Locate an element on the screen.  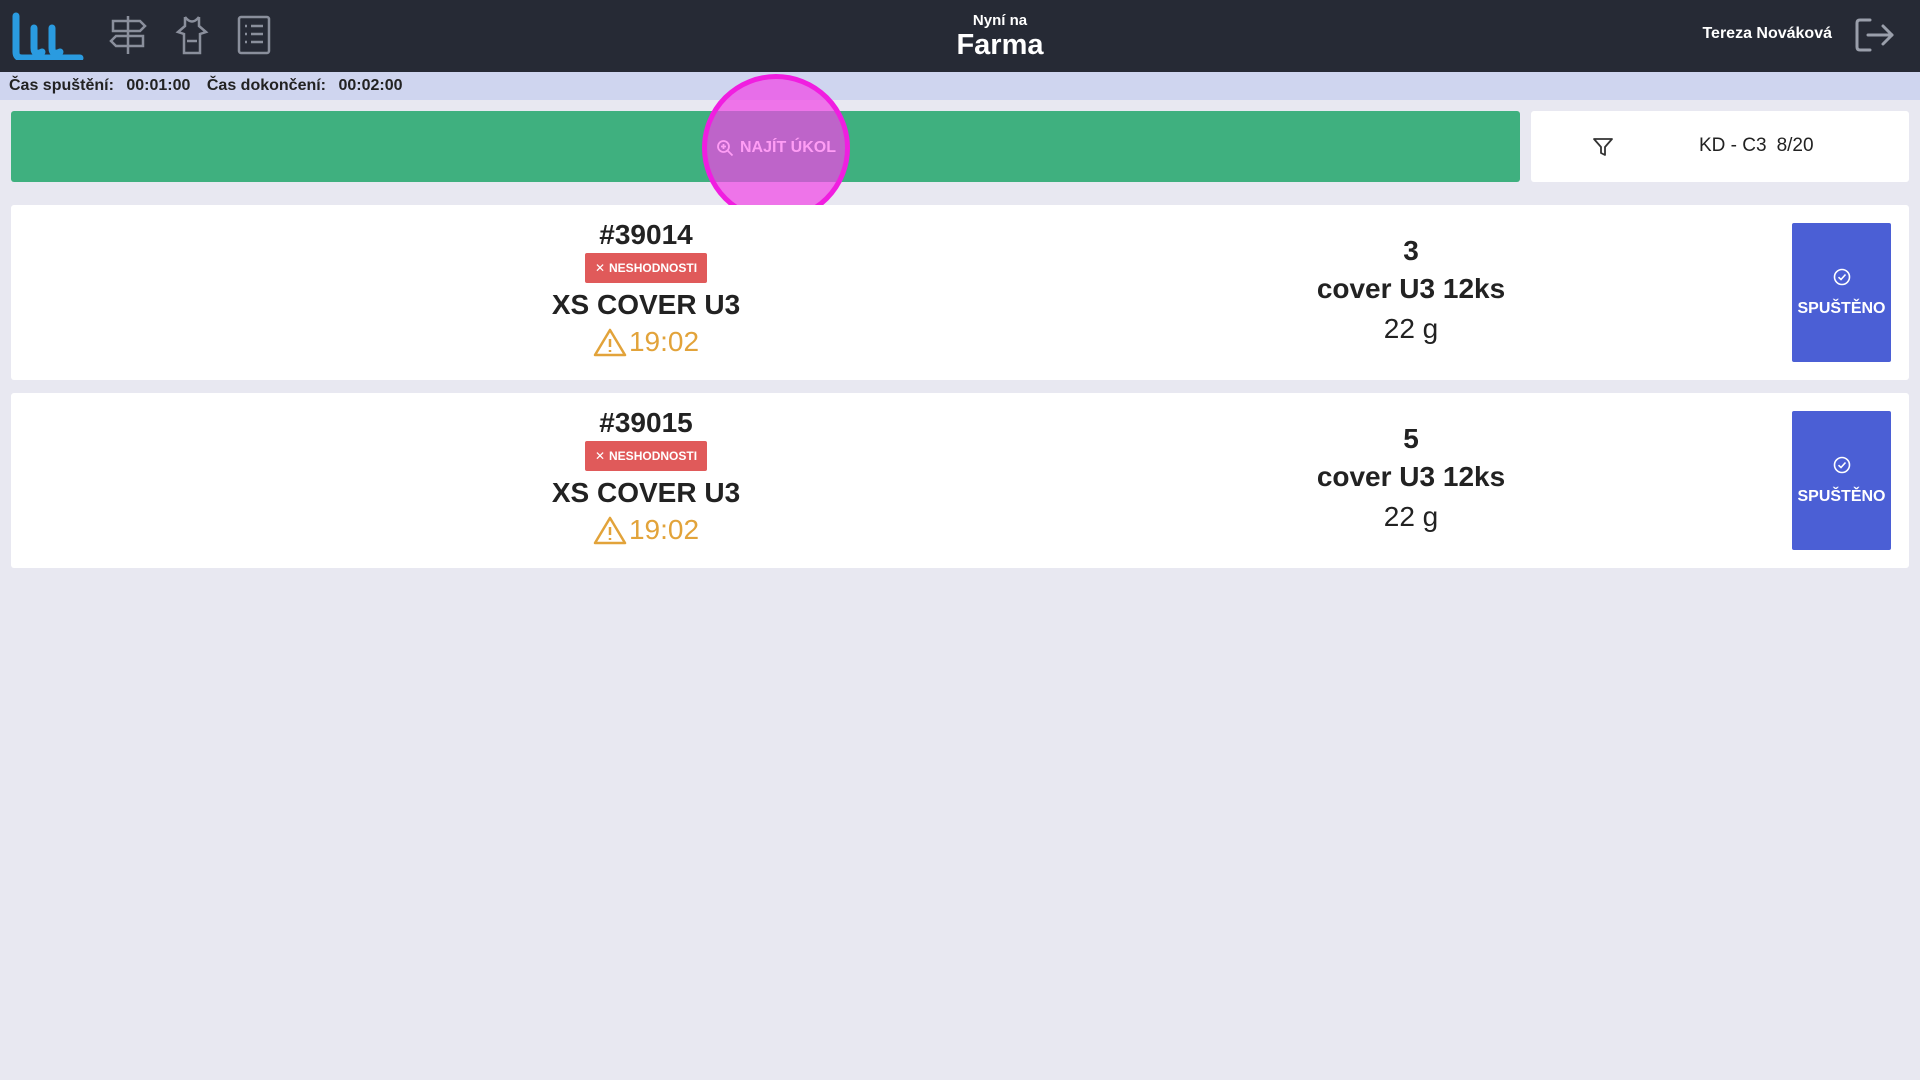
finish-time-label: Čas dokončení: is located at coordinates (266, 85).